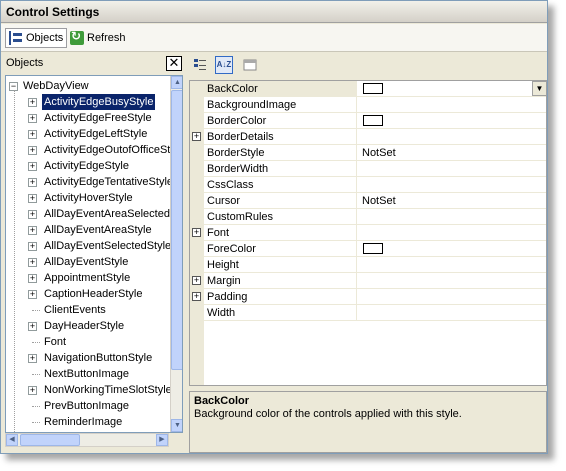 The width and height of the screenshot is (566, 471). Describe the element at coordinates (88, 102) in the screenshot. I see `tree-item: + ActivityEdgeBusyStyle` at that location.